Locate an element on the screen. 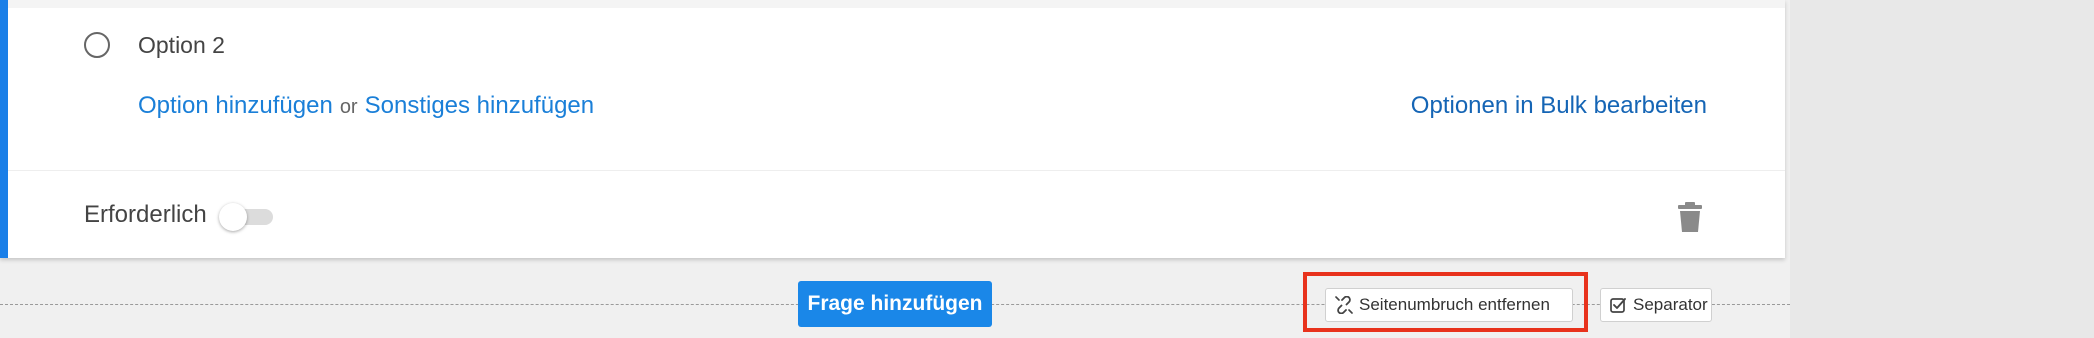 The width and height of the screenshot is (2094, 338). separator-label: Separator is located at coordinates (1670, 304).